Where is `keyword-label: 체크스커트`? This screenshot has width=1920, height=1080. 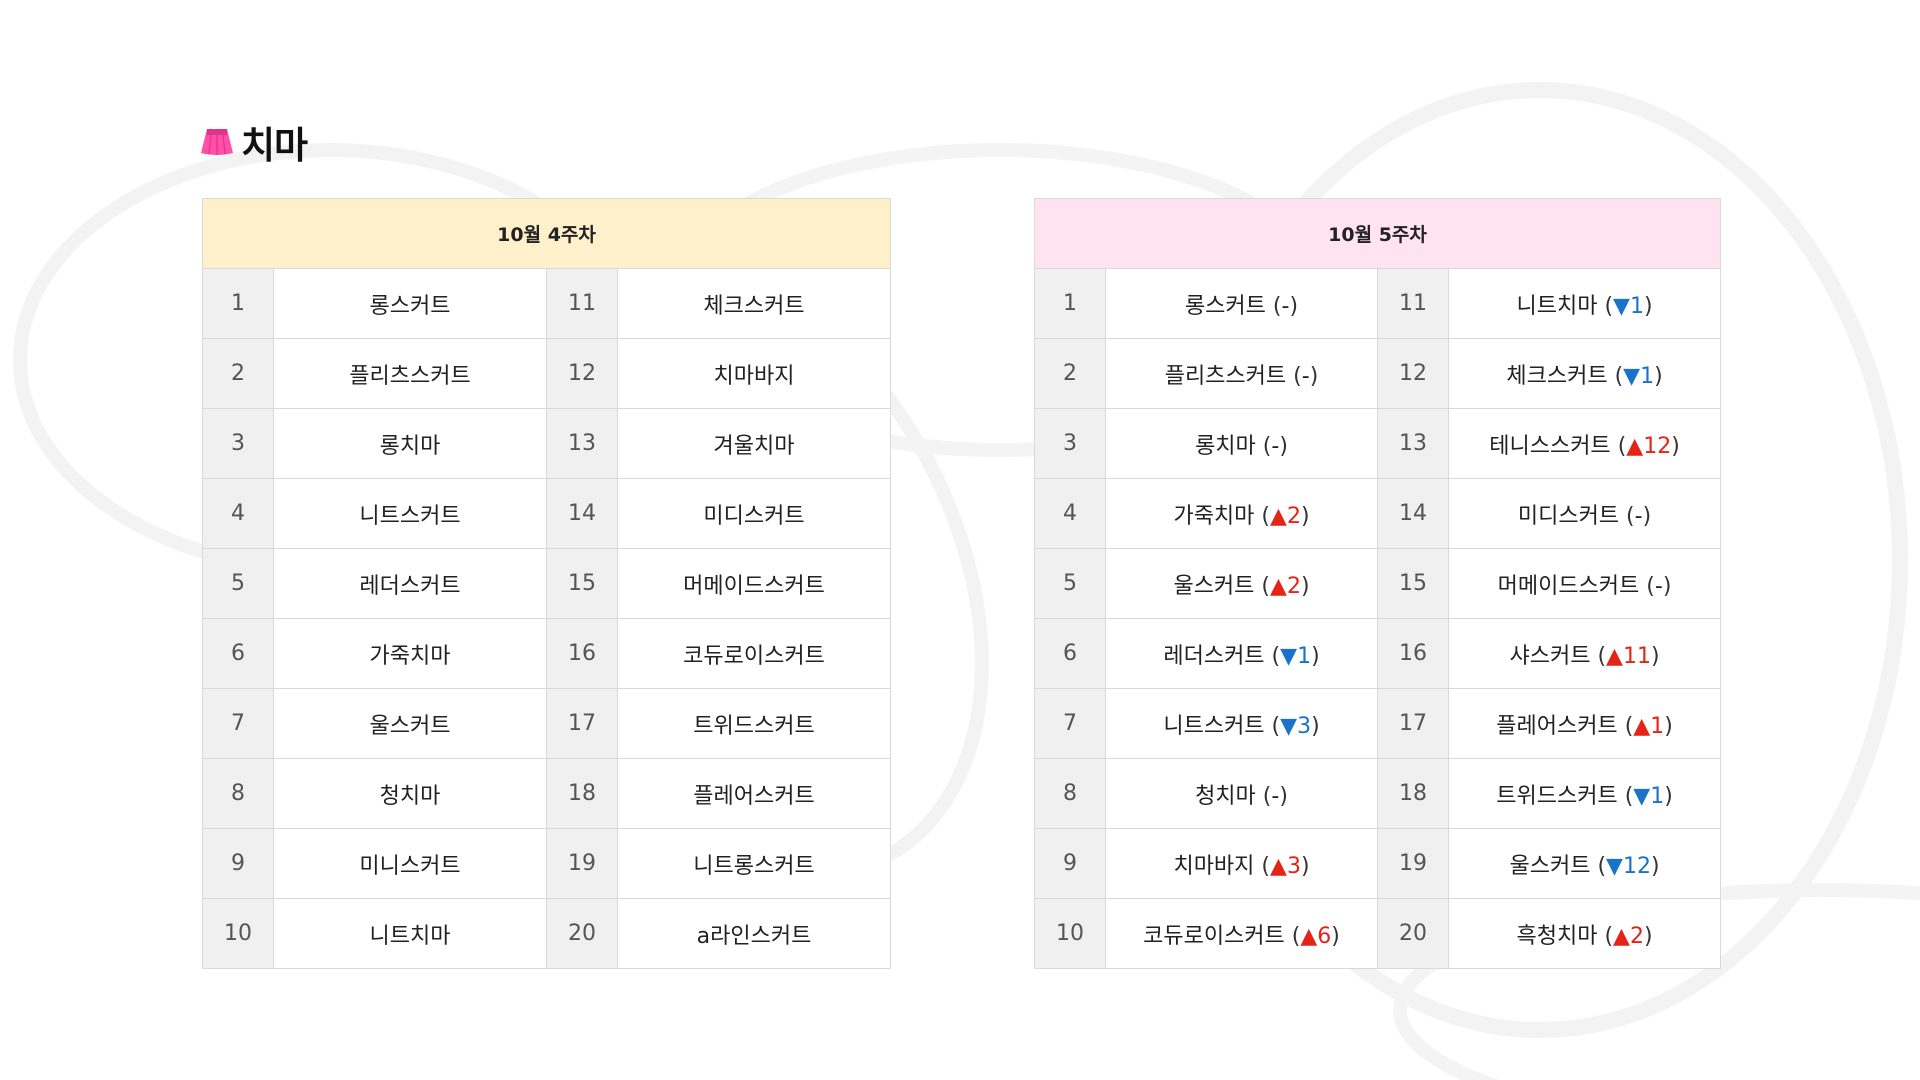 keyword-label: 체크스커트 is located at coordinates (1557, 376).